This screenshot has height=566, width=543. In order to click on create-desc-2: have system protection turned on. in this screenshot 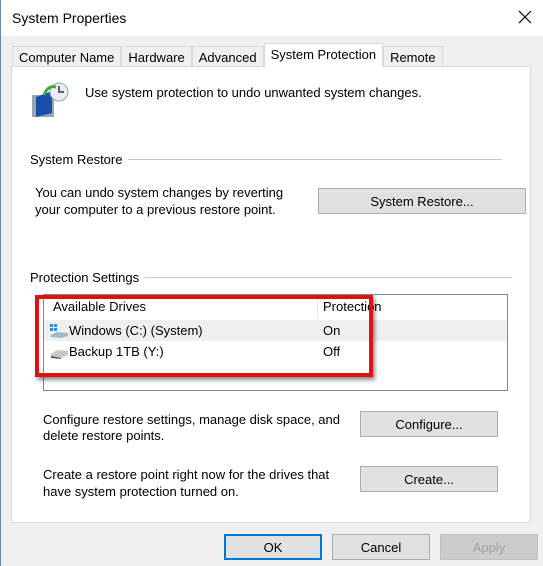, I will do `click(141, 491)`.